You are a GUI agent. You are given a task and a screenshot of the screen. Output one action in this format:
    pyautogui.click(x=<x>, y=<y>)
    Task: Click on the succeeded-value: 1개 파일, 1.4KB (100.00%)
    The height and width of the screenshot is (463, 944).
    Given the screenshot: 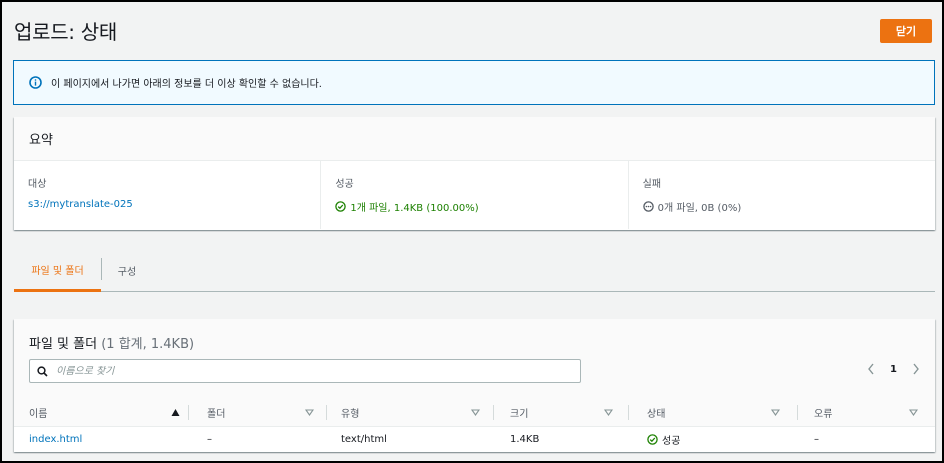 What is the action you would take?
    pyautogui.click(x=414, y=208)
    